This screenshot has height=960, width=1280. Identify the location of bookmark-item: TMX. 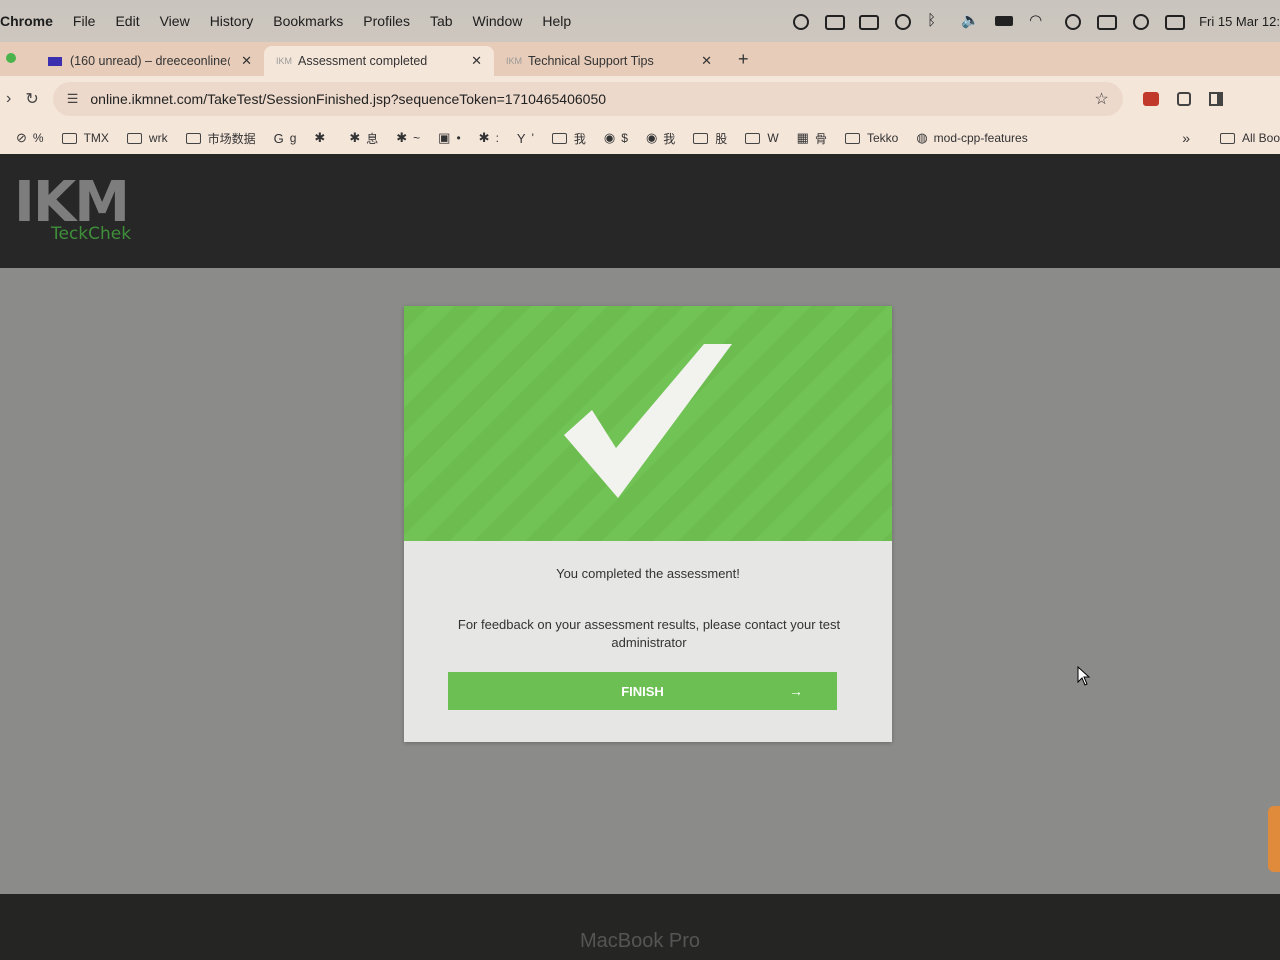
(85, 138).